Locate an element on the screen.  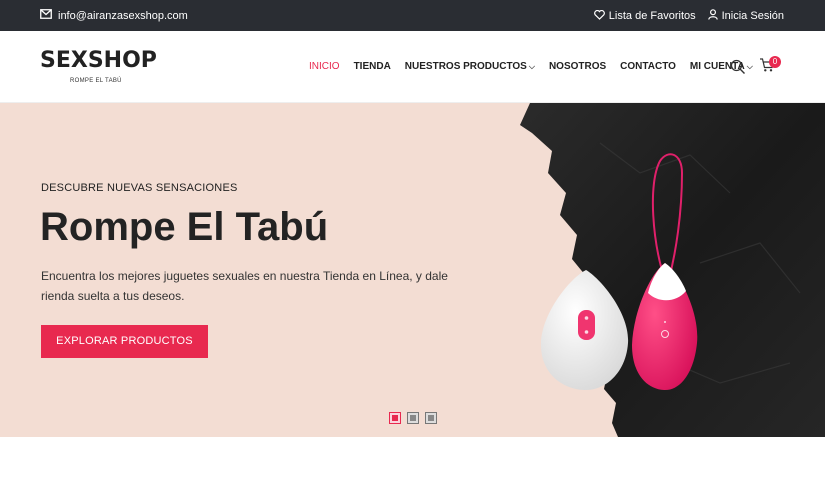
nav-item-nosotros: NOSOTROS is located at coordinates (577, 66).